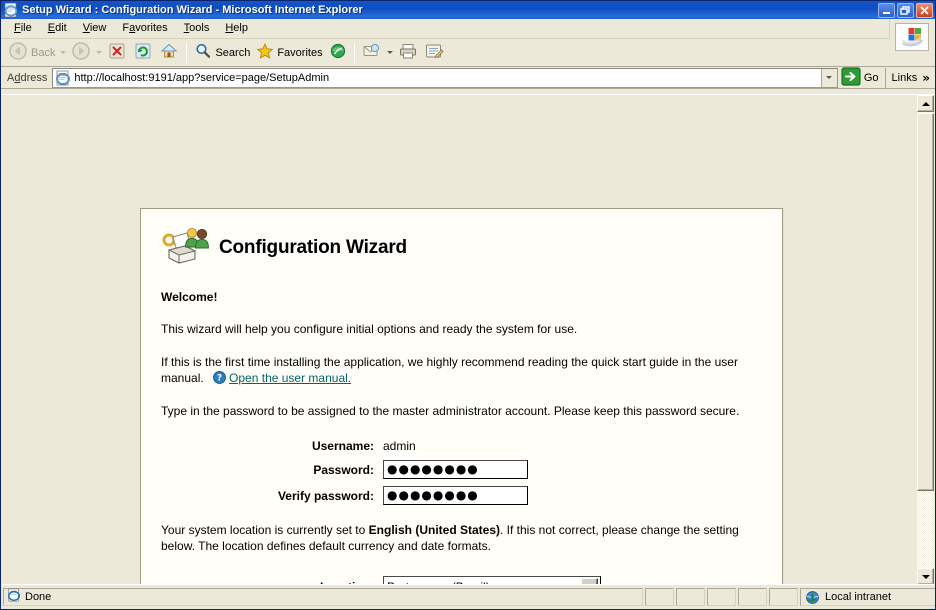  What do you see at coordinates (912, 37) in the screenshot?
I see `ie-logo-icon` at bounding box center [912, 37].